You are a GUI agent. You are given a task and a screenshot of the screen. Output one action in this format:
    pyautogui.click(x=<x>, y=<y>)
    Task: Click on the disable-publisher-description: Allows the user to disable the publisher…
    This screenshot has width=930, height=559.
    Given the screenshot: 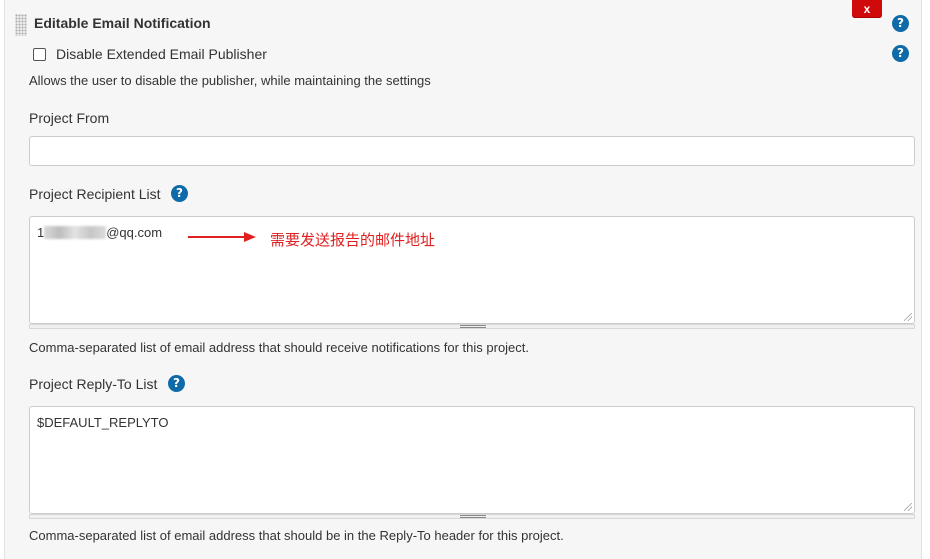 What is the action you would take?
    pyautogui.click(x=230, y=80)
    